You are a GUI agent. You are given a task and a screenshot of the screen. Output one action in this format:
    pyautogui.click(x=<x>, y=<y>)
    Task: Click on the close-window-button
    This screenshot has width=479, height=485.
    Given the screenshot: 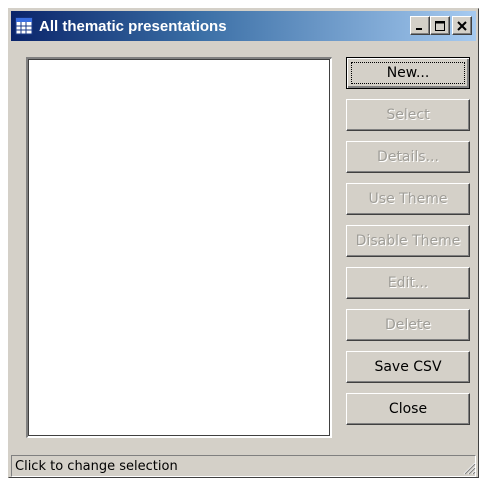 What is the action you would take?
    pyautogui.click(x=462, y=25)
    